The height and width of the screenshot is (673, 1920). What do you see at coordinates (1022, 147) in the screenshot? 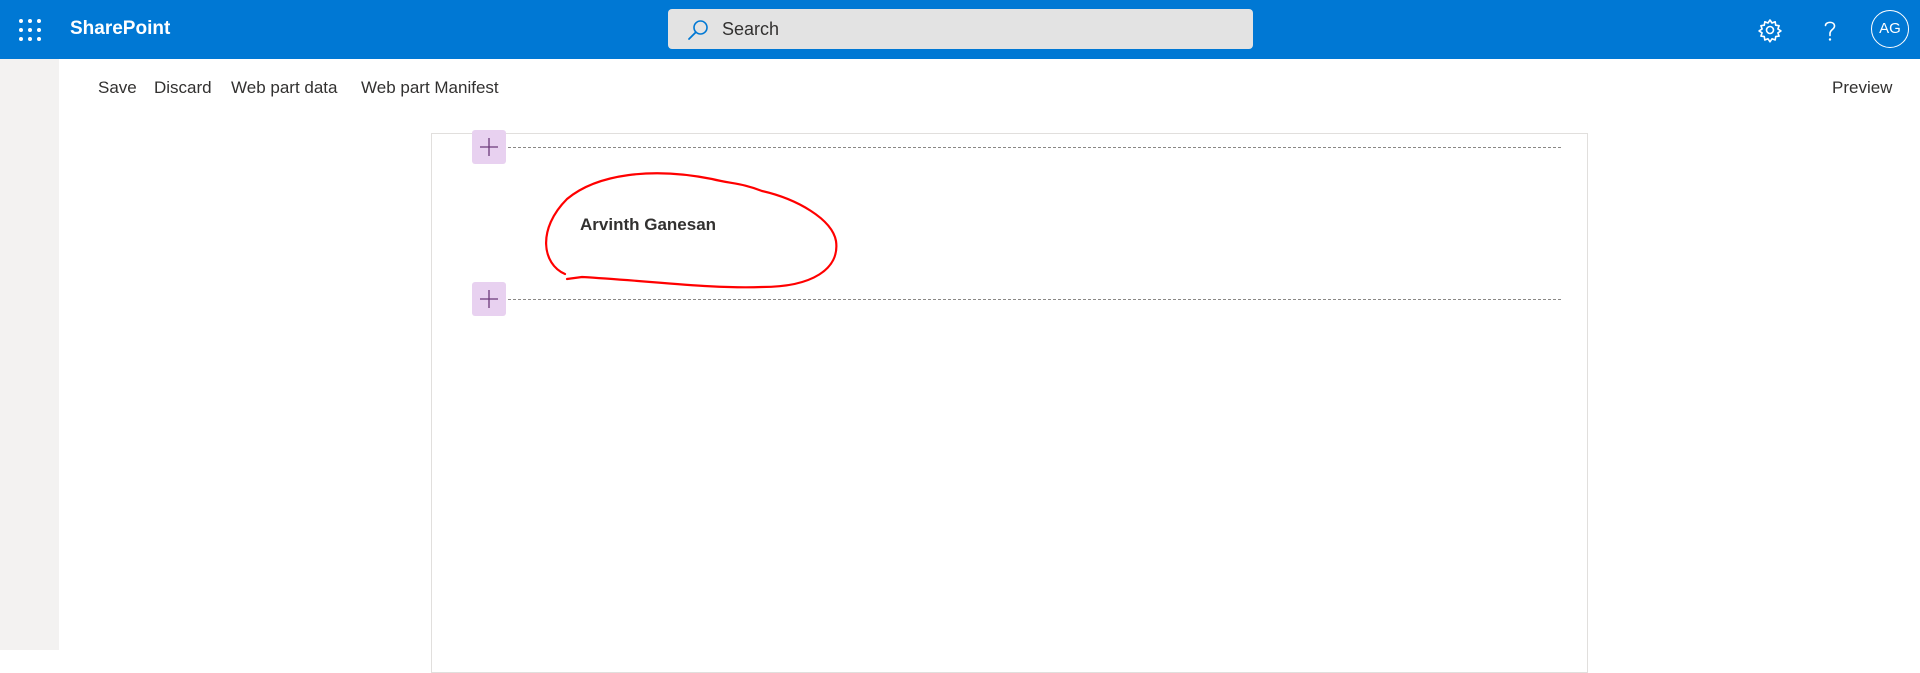
I see `section-divider-top` at bounding box center [1022, 147].